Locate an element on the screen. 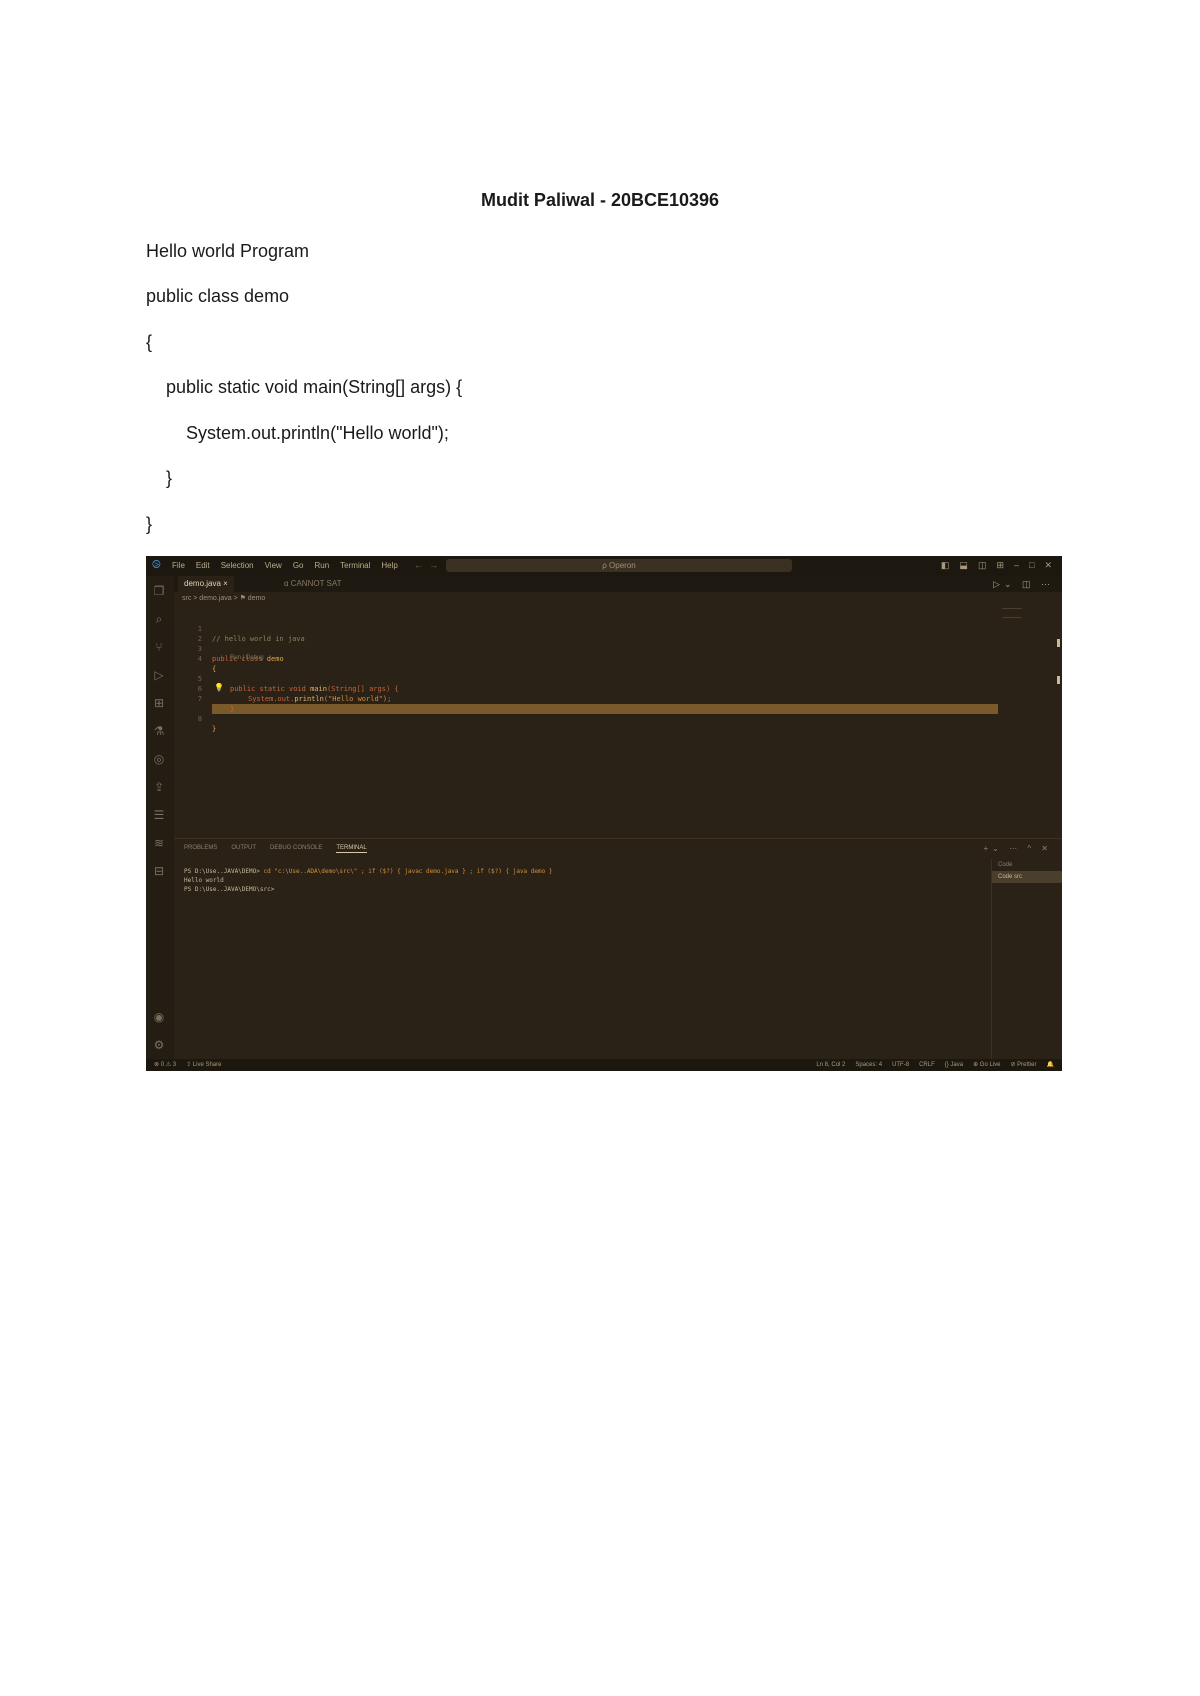 The height and width of the screenshot is (1696, 1200). tab-debug-console: DEBUG CONSOLE is located at coordinates (296, 849).